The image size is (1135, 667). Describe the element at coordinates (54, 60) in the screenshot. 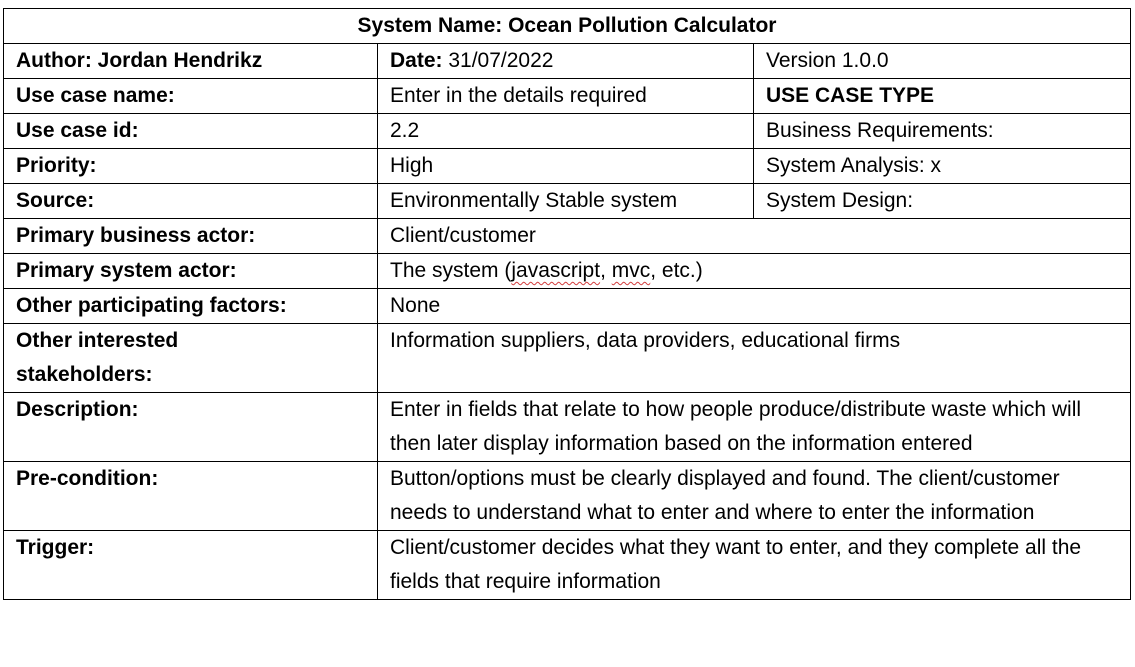

I see `author-label: Author:` at that location.